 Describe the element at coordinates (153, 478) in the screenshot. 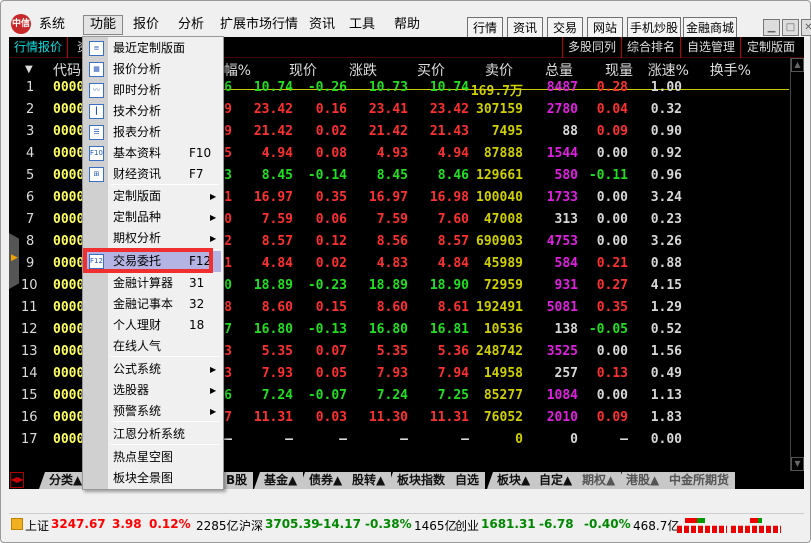

I see `menu-item: 板块全景图` at that location.